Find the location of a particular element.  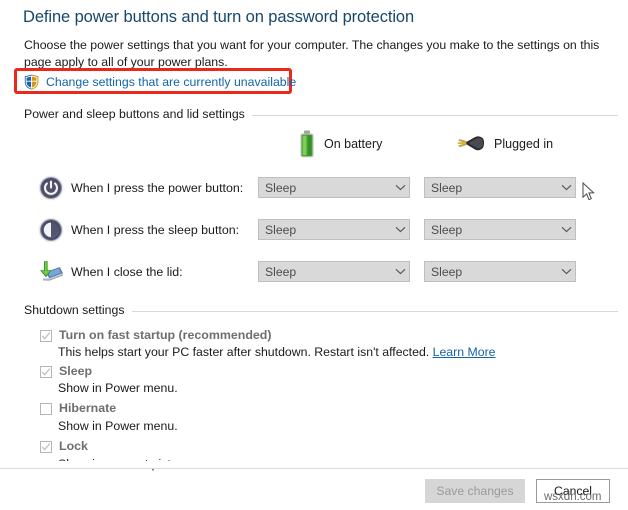

column-label: On battery is located at coordinates (353, 144).